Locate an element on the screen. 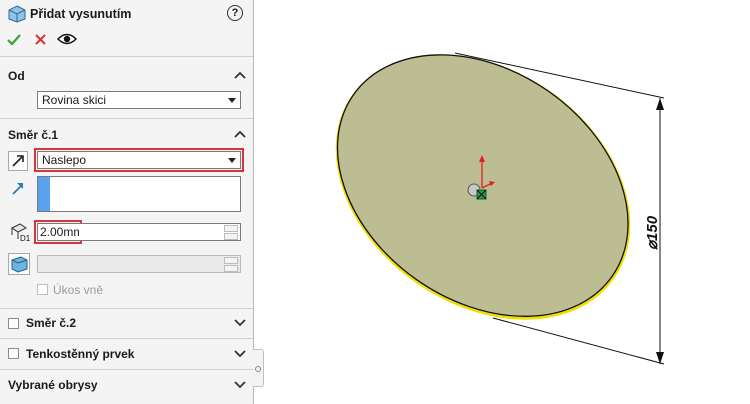 The height and width of the screenshot is (404, 750). diameter-dimension-label: ⌀150 is located at coordinates (652, 232).